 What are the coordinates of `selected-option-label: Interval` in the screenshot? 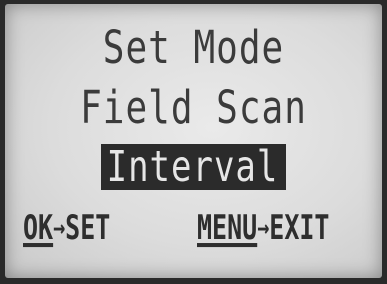 It's located at (192, 167).